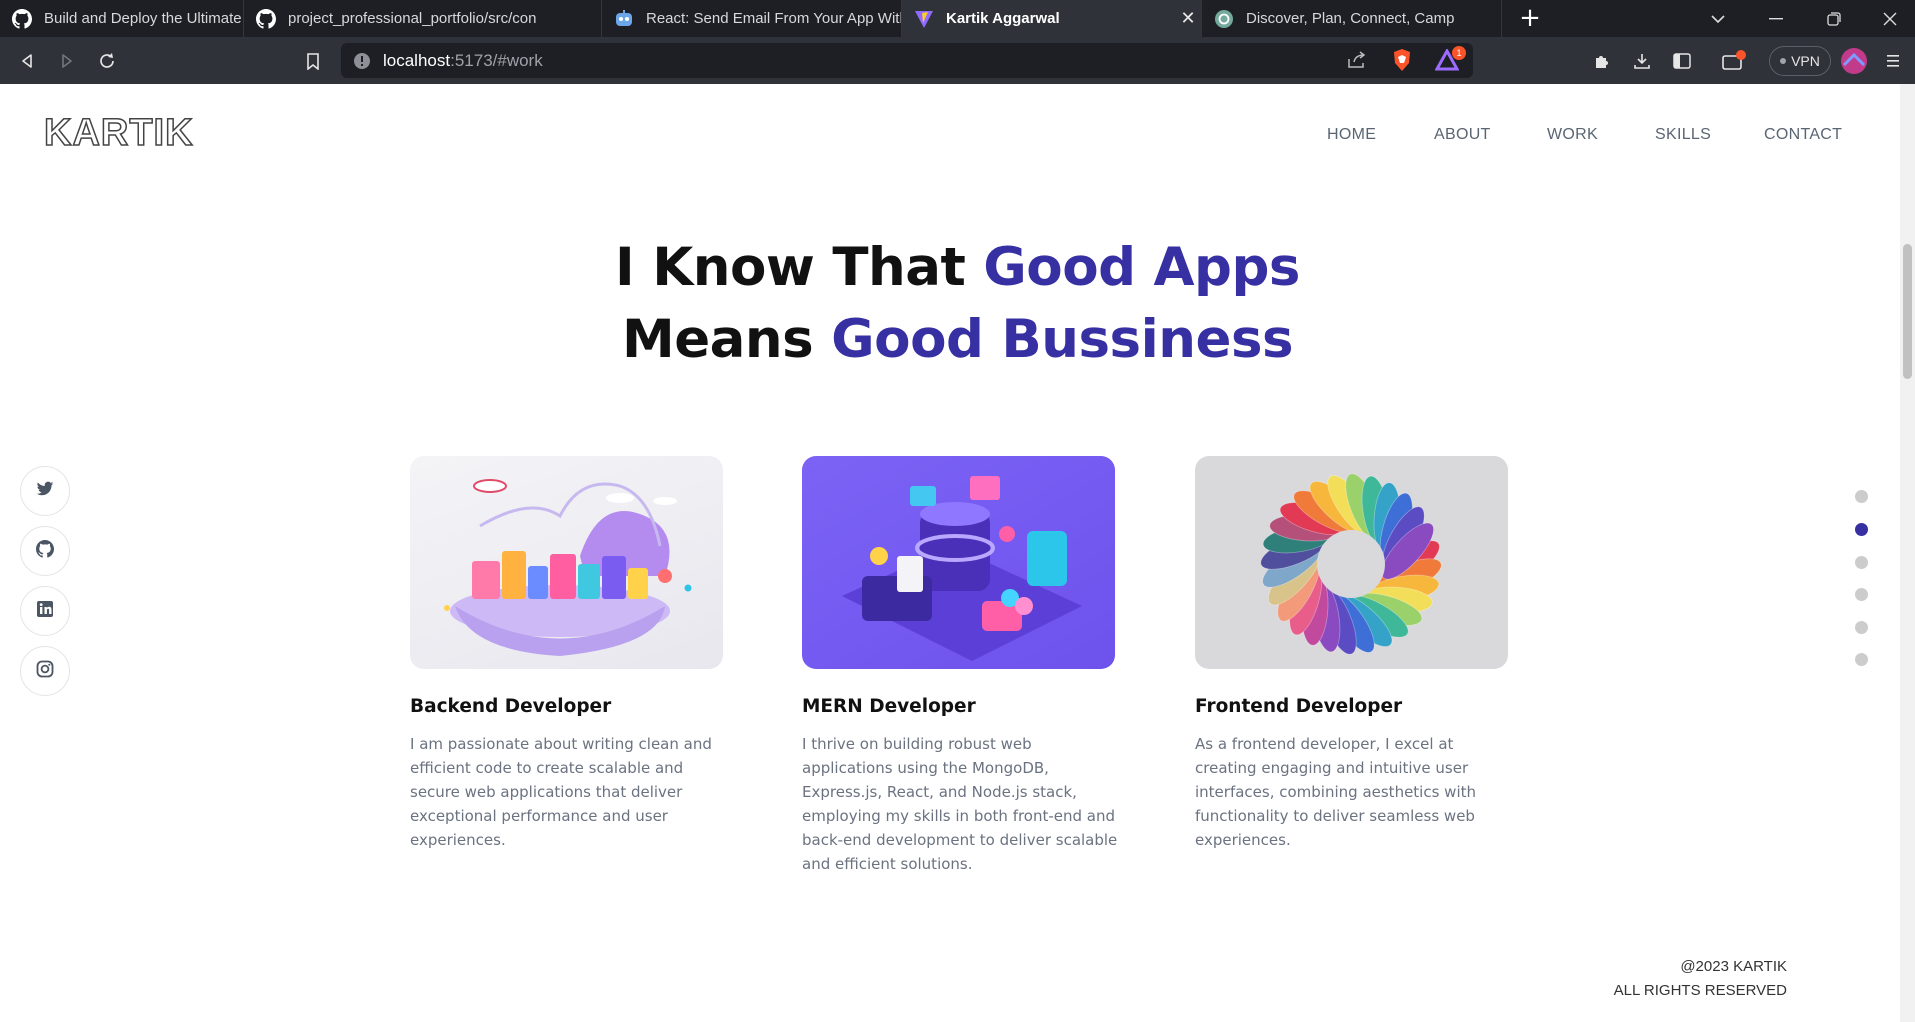 This screenshot has width=1915, height=1022. I want to click on twitter-link, so click(45, 491).